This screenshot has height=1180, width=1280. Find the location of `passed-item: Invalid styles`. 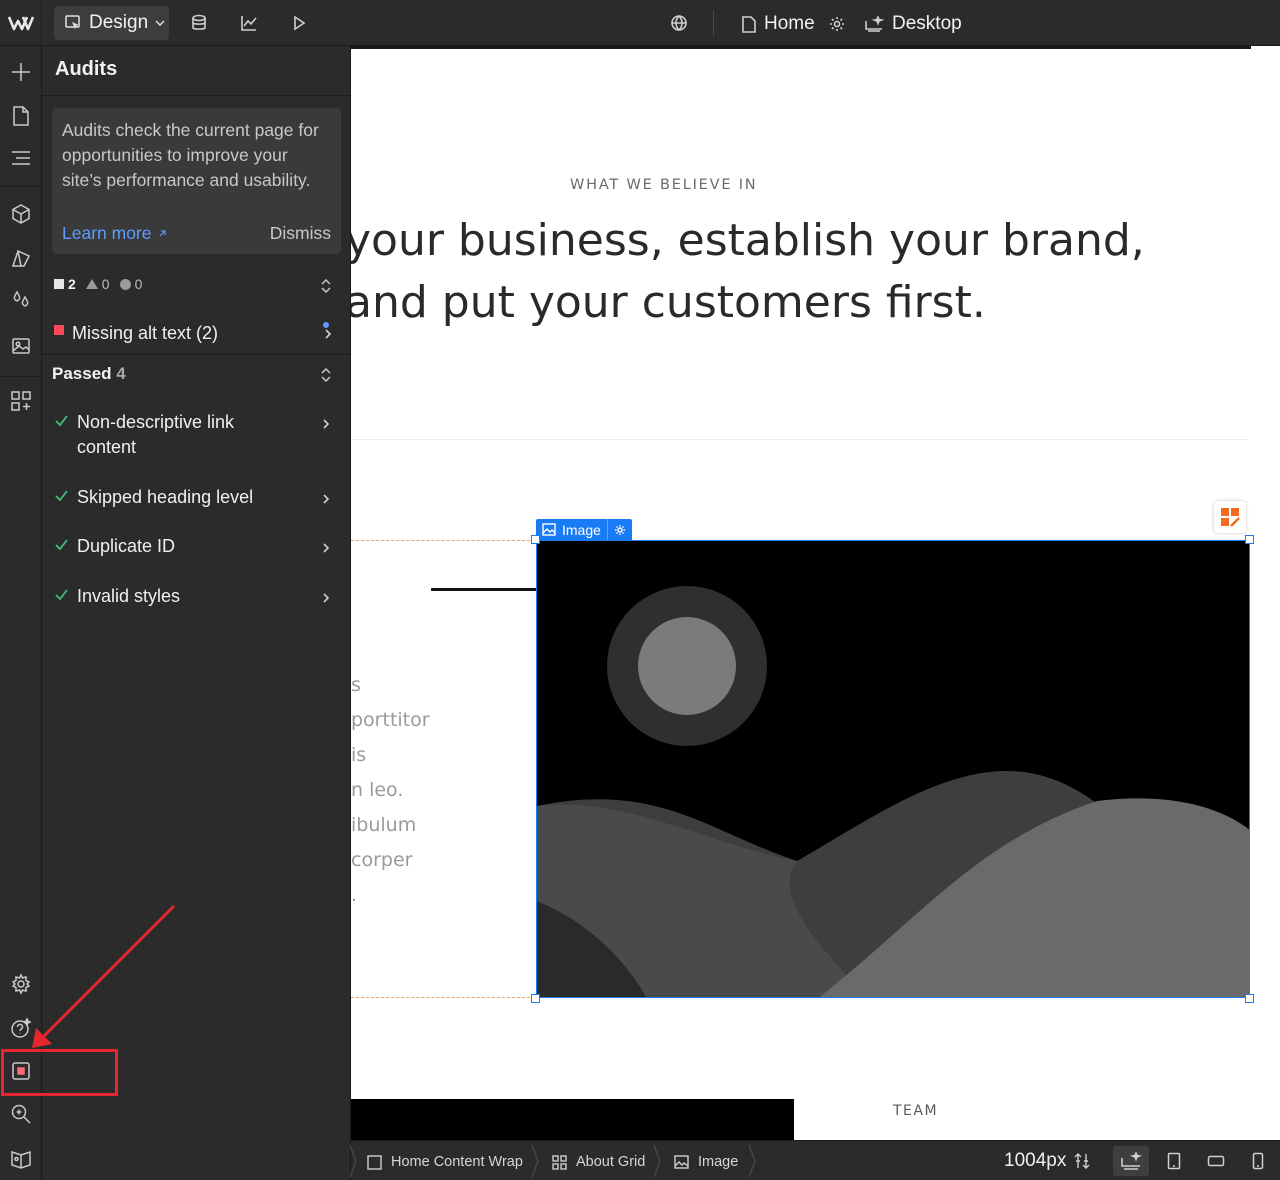

passed-item: Invalid styles is located at coordinates (197, 596).